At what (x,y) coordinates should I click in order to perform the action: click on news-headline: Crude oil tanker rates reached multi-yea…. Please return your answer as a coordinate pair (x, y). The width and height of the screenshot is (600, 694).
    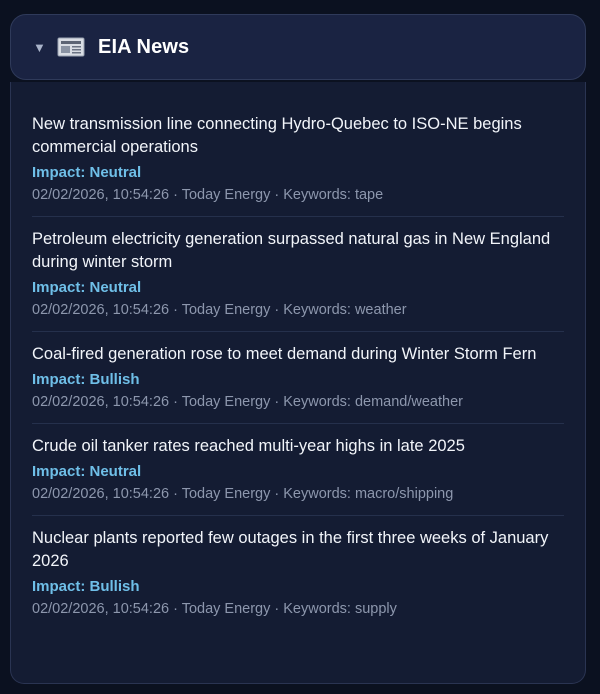
    Looking at the image, I should click on (298, 446).